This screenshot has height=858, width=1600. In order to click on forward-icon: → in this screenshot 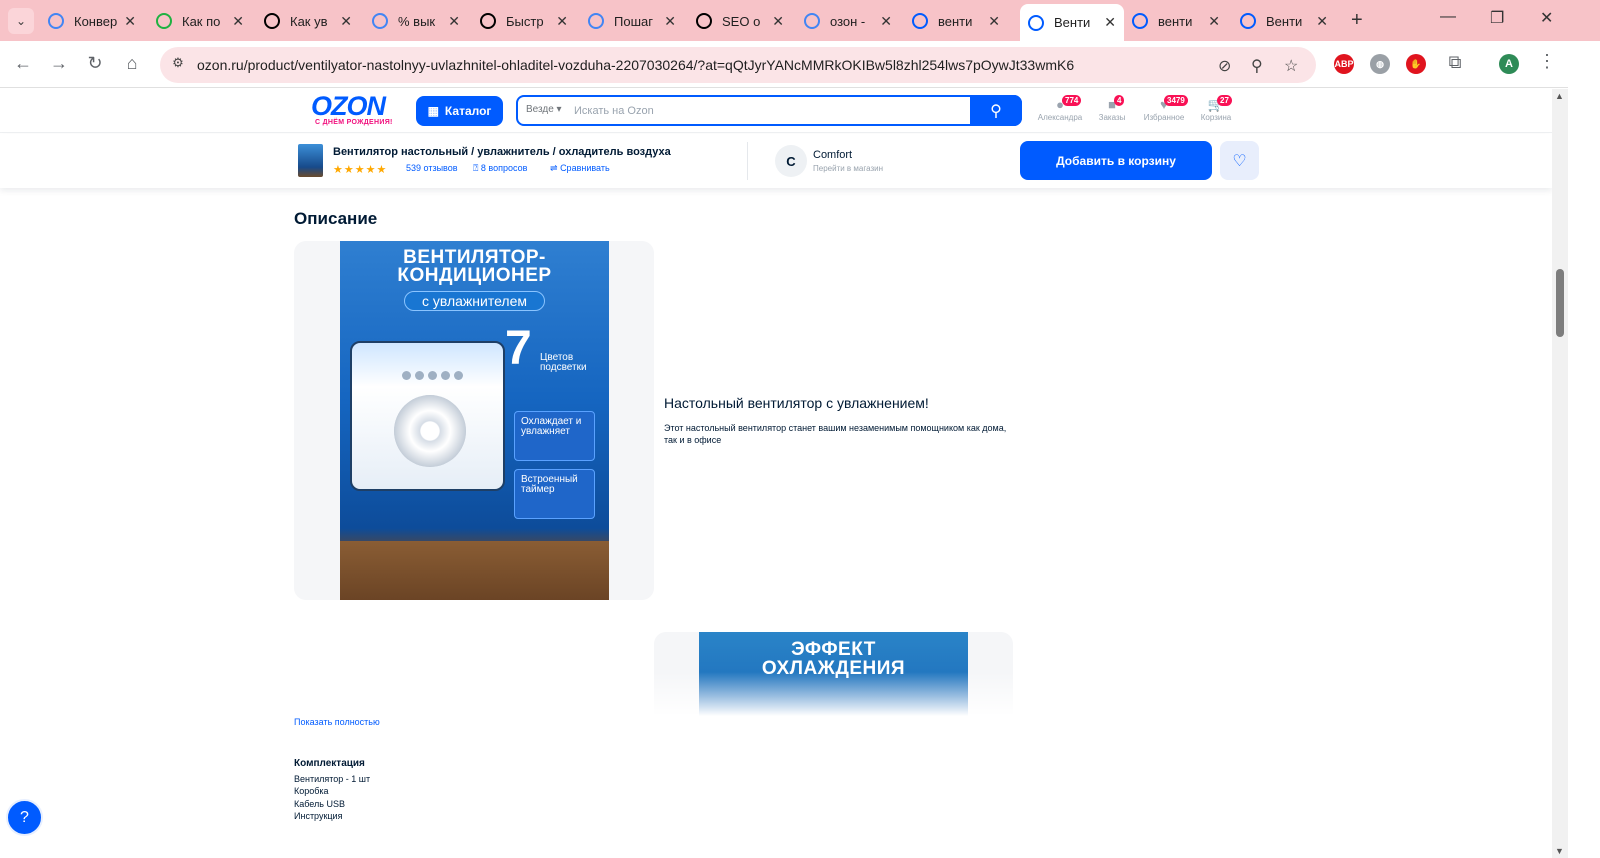, I will do `click(59, 63)`.